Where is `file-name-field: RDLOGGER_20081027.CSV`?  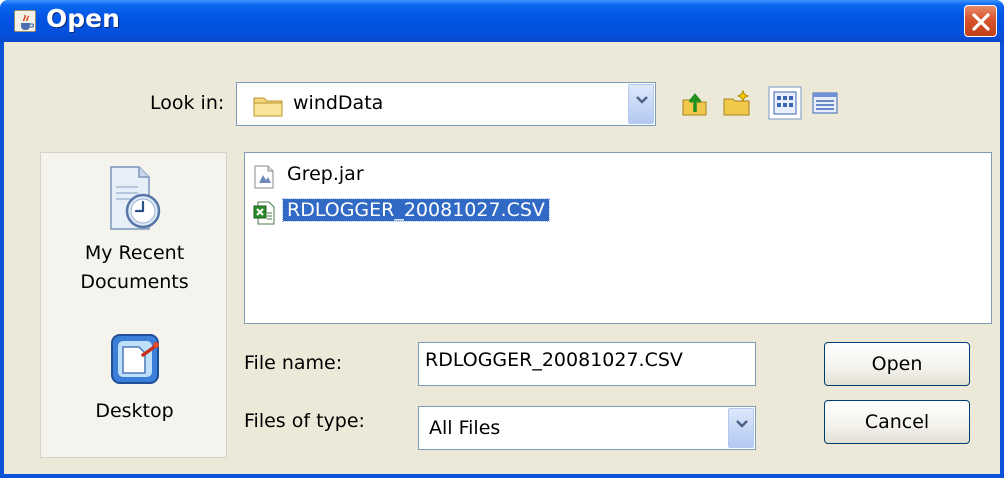 file-name-field: RDLOGGER_20081027.CSV is located at coordinates (587, 364).